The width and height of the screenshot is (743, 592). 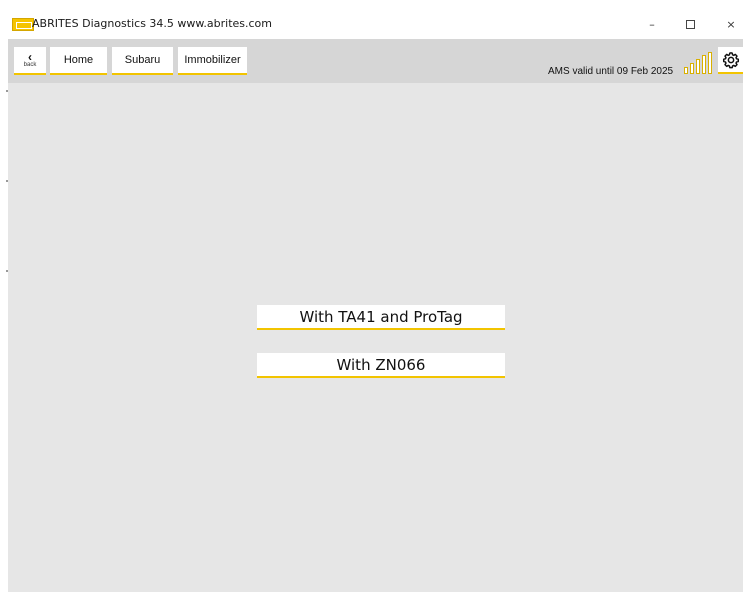 What do you see at coordinates (23, 24) in the screenshot?
I see `abrites-logo-icon` at bounding box center [23, 24].